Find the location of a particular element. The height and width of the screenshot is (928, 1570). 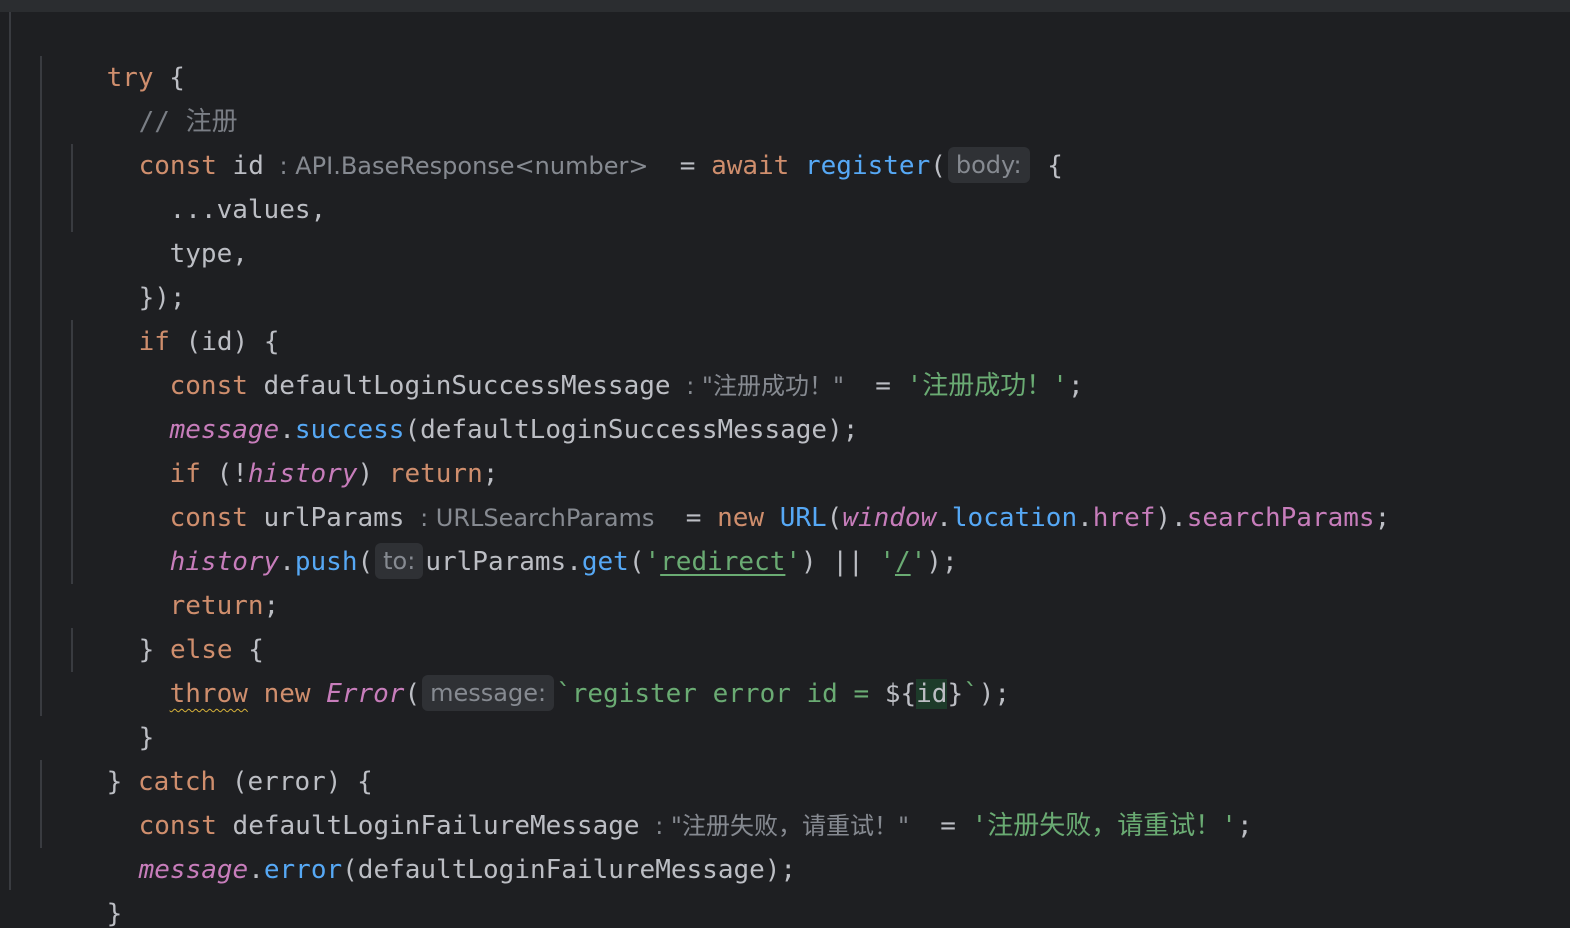

code-line-6: }); is located at coordinates (131, 272).